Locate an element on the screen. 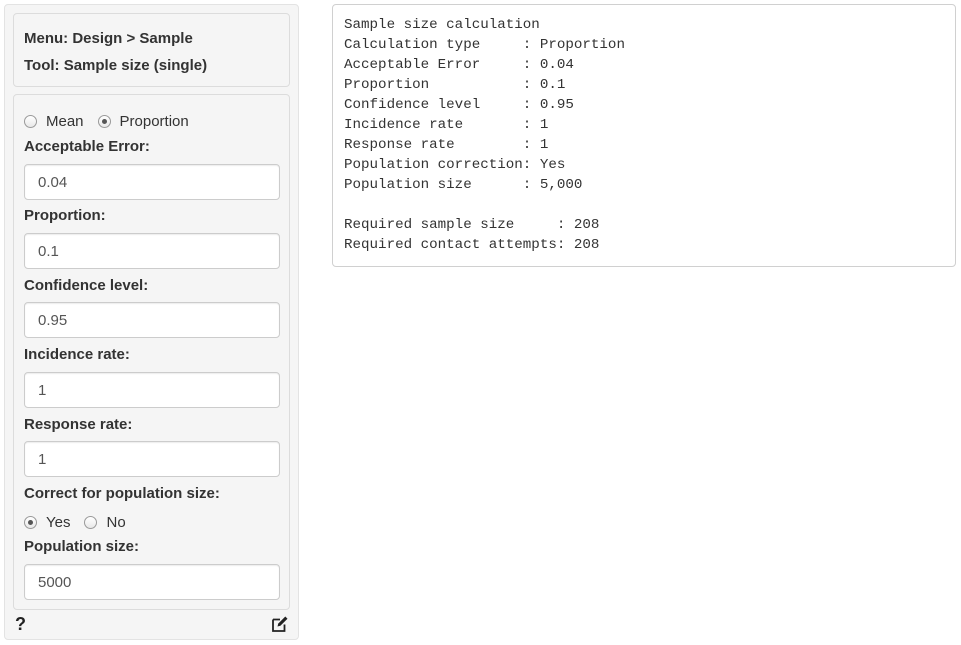 This screenshot has height=645, width=961. population-size-label: Population size: is located at coordinates (82, 546).